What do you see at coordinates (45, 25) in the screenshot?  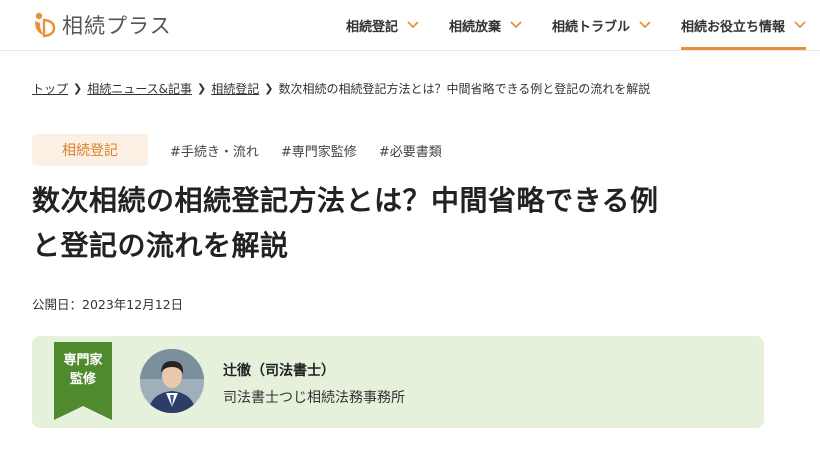 I see `logo-icon` at bounding box center [45, 25].